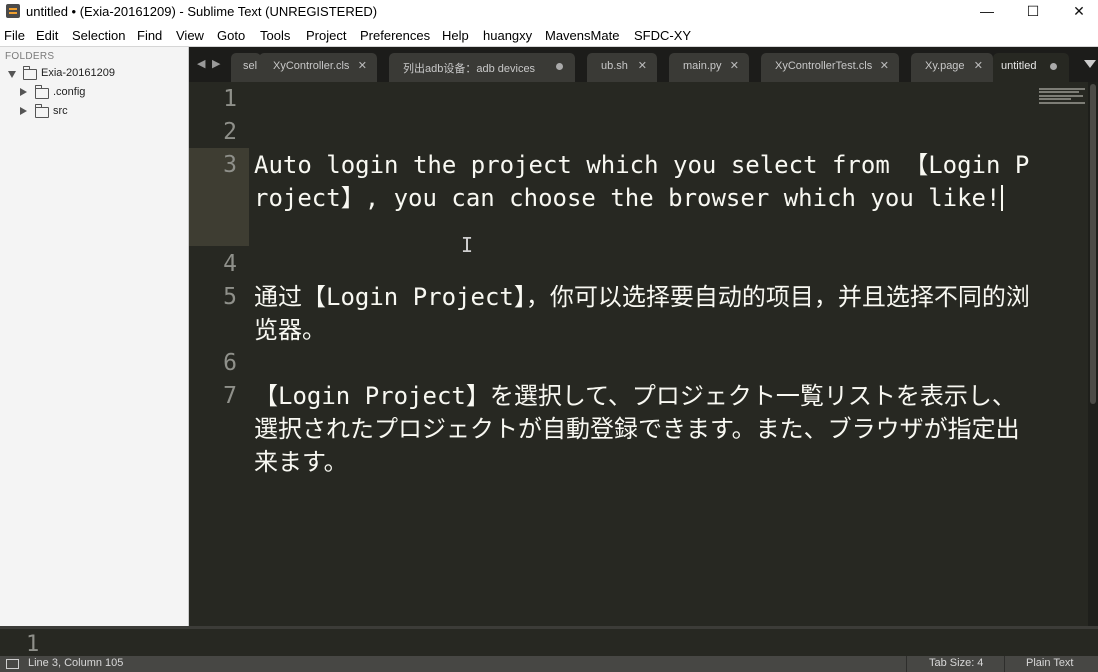  Describe the element at coordinates (13, 11) in the screenshot. I see `sublime-app-icon` at that location.